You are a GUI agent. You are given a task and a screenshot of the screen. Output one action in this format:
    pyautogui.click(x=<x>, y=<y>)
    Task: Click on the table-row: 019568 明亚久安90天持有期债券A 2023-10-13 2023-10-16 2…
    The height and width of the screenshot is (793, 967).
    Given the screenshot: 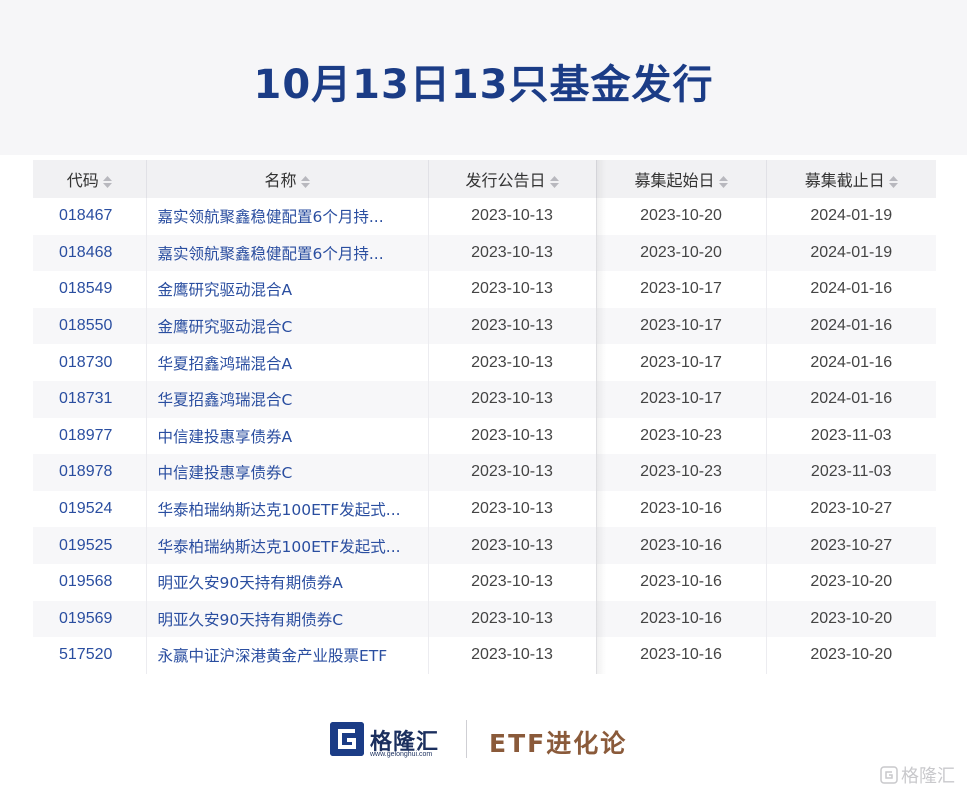 What is the action you would take?
    pyautogui.click(x=484, y=582)
    